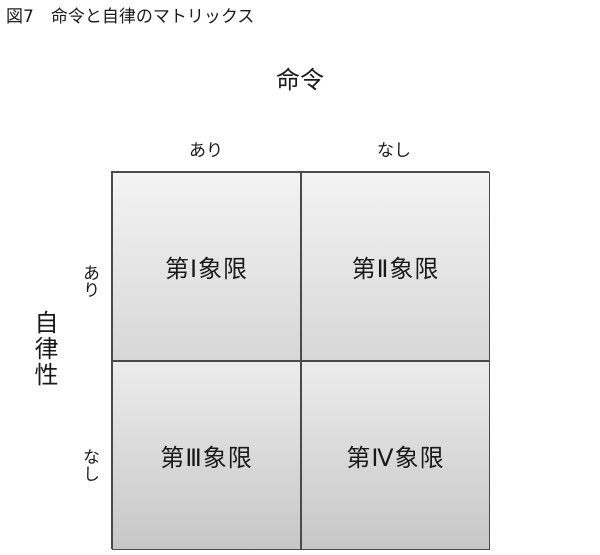 The width and height of the screenshot is (600, 555). What do you see at coordinates (206, 266) in the screenshot?
I see `quadrant-1: 第Ⅰ象限` at bounding box center [206, 266].